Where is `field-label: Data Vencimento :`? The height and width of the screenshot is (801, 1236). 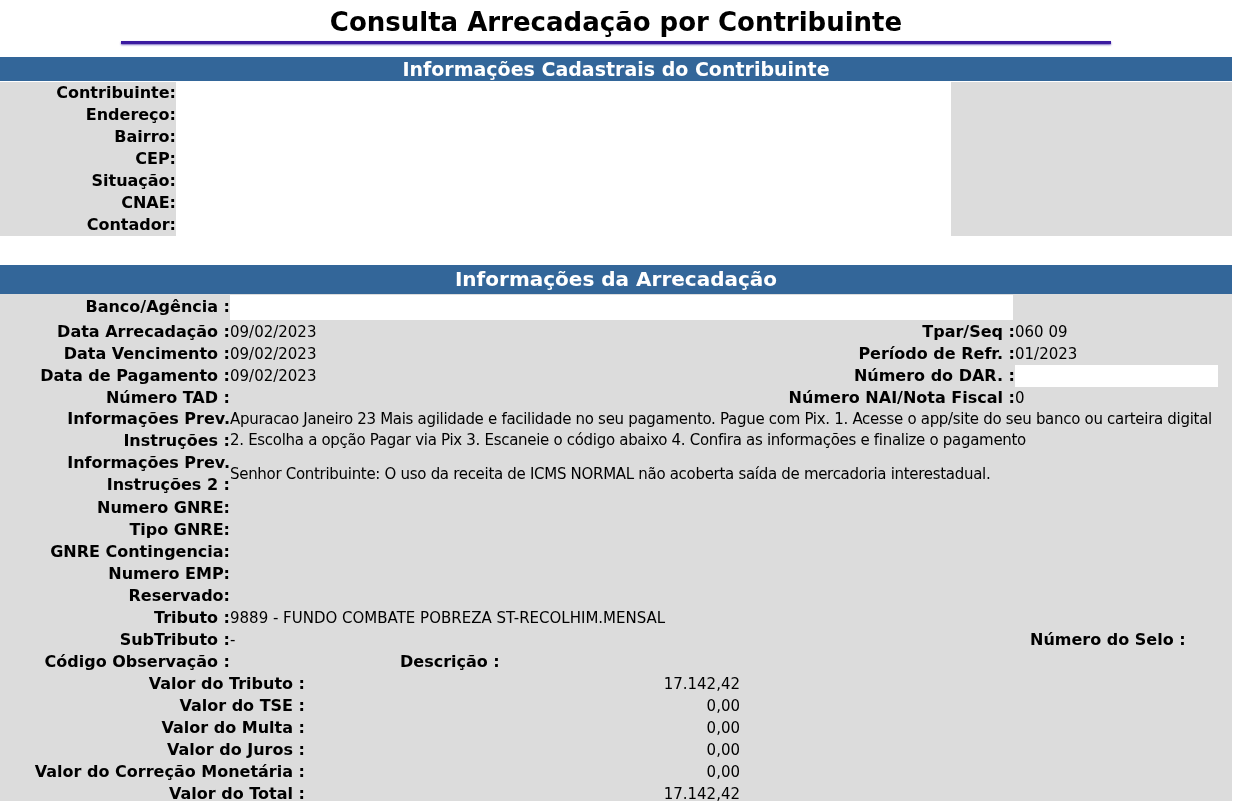 field-label: Data Vencimento : is located at coordinates (146, 354).